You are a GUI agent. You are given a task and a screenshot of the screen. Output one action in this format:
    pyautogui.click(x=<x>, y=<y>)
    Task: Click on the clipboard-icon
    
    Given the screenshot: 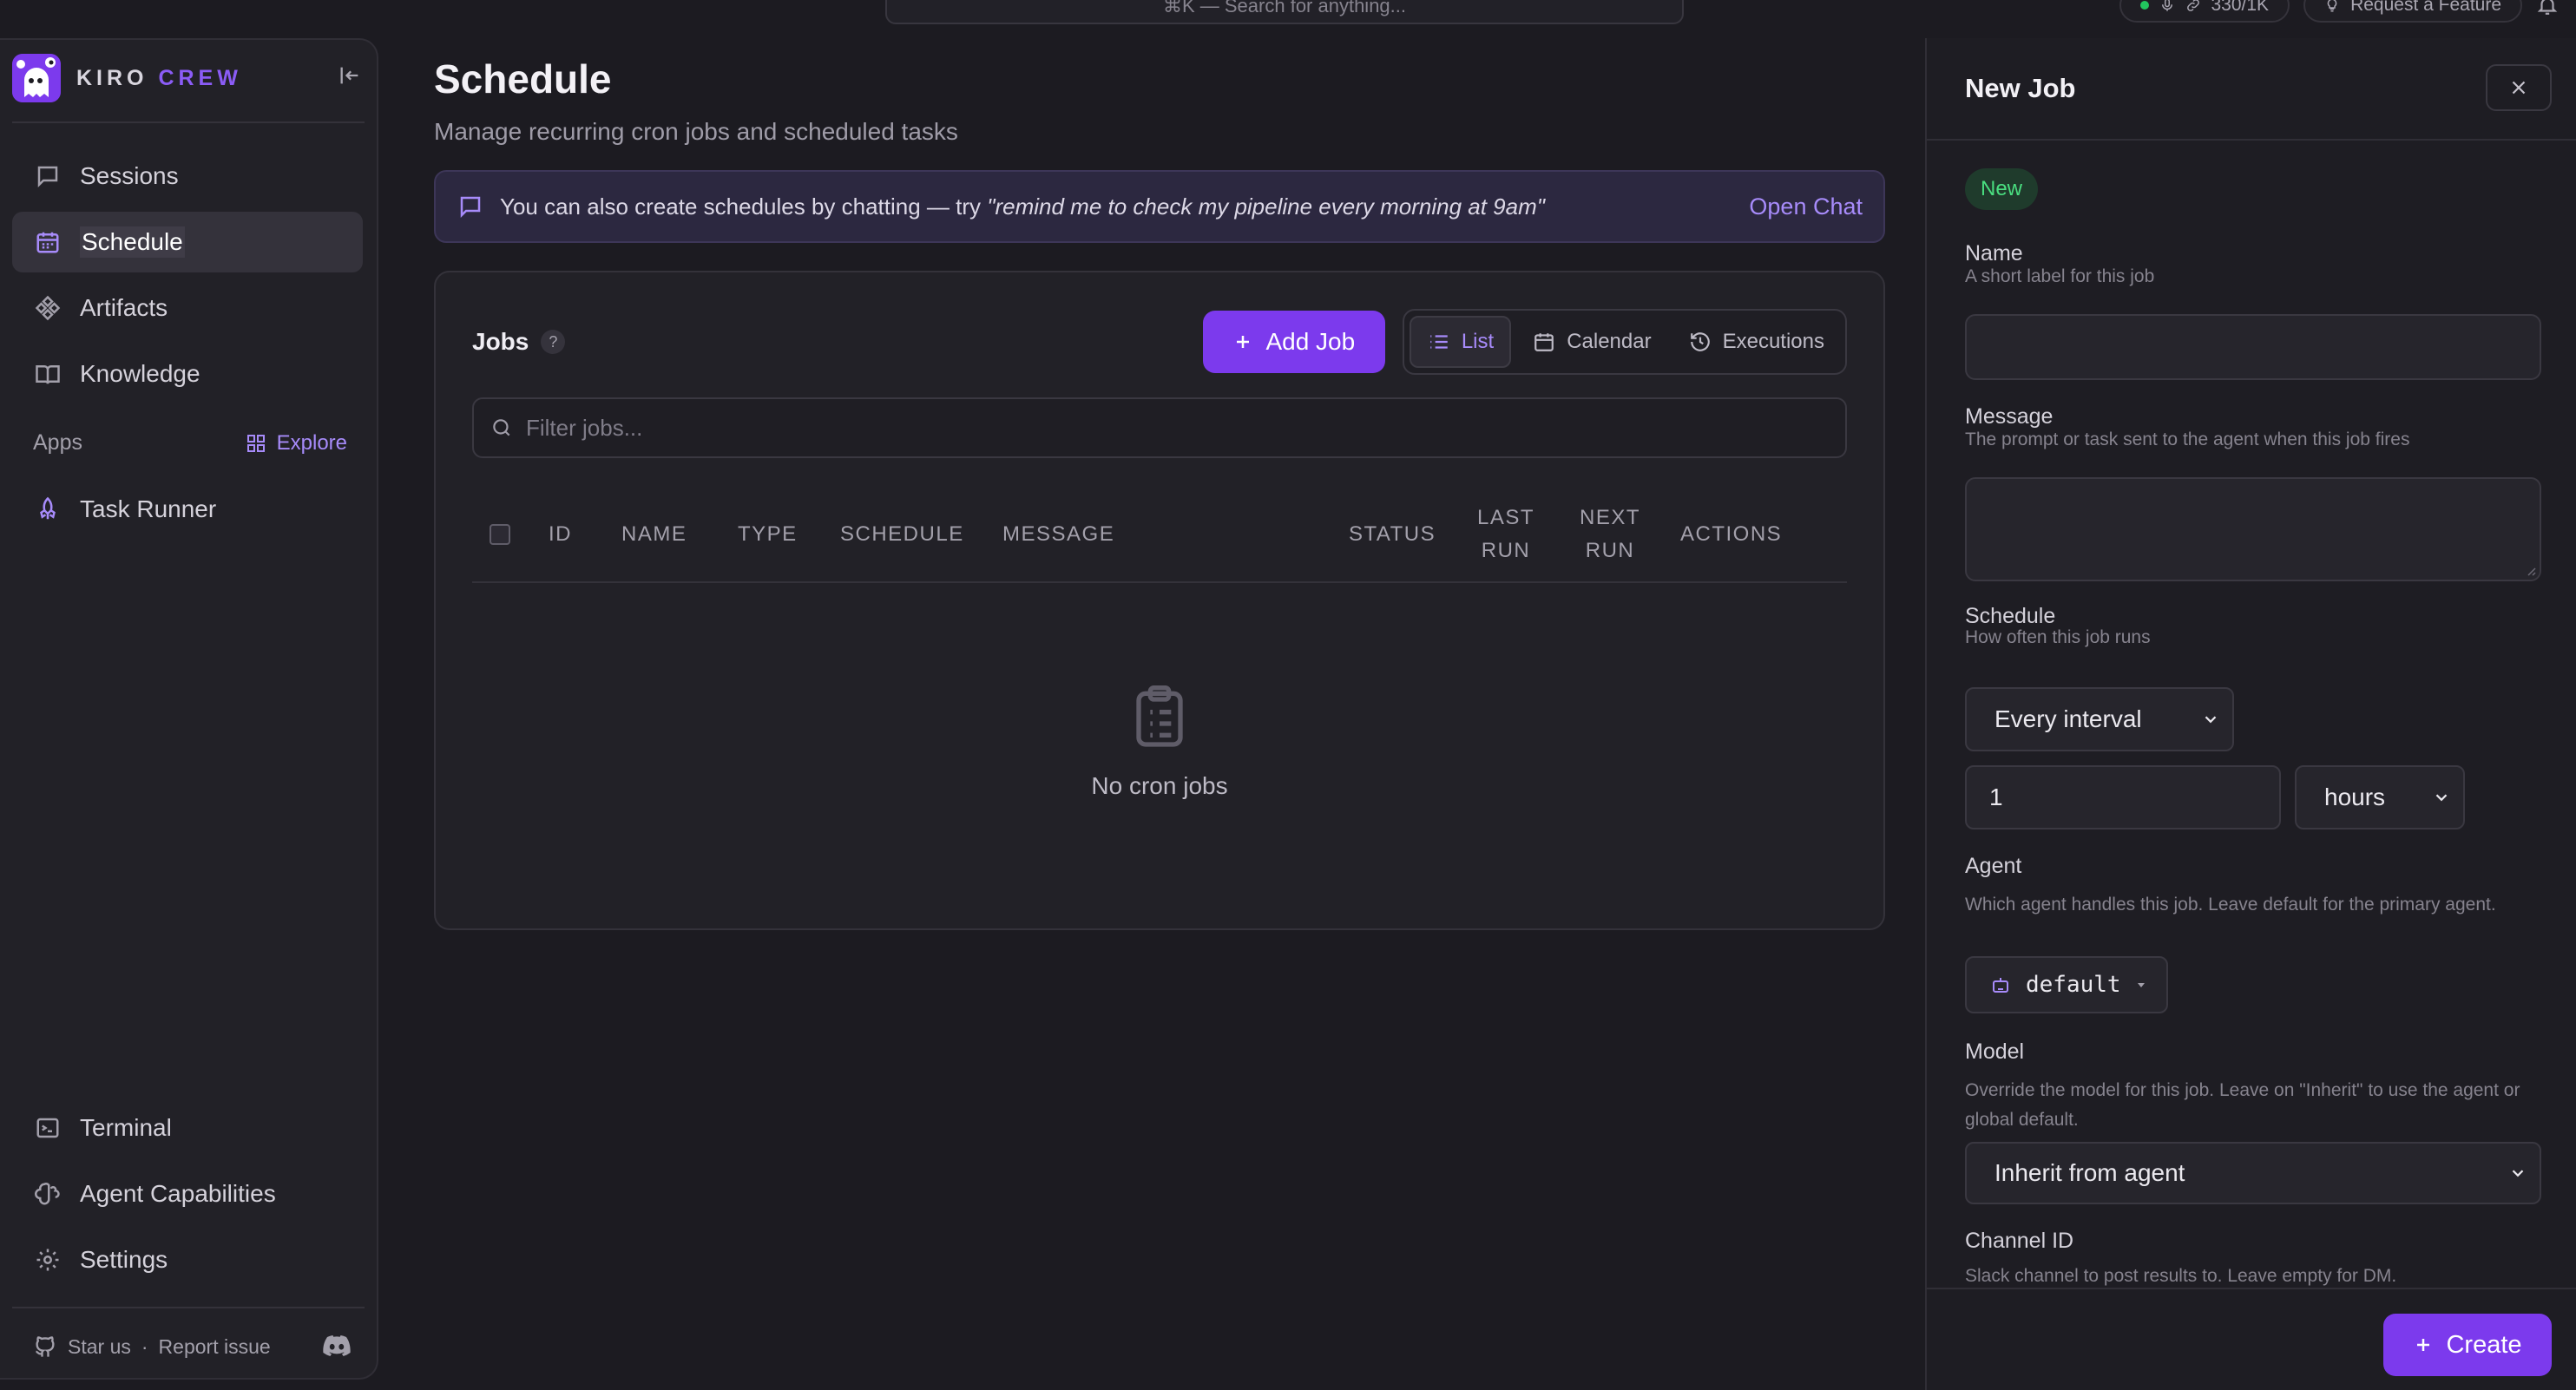 What is the action you would take?
    pyautogui.click(x=1159, y=716)
    